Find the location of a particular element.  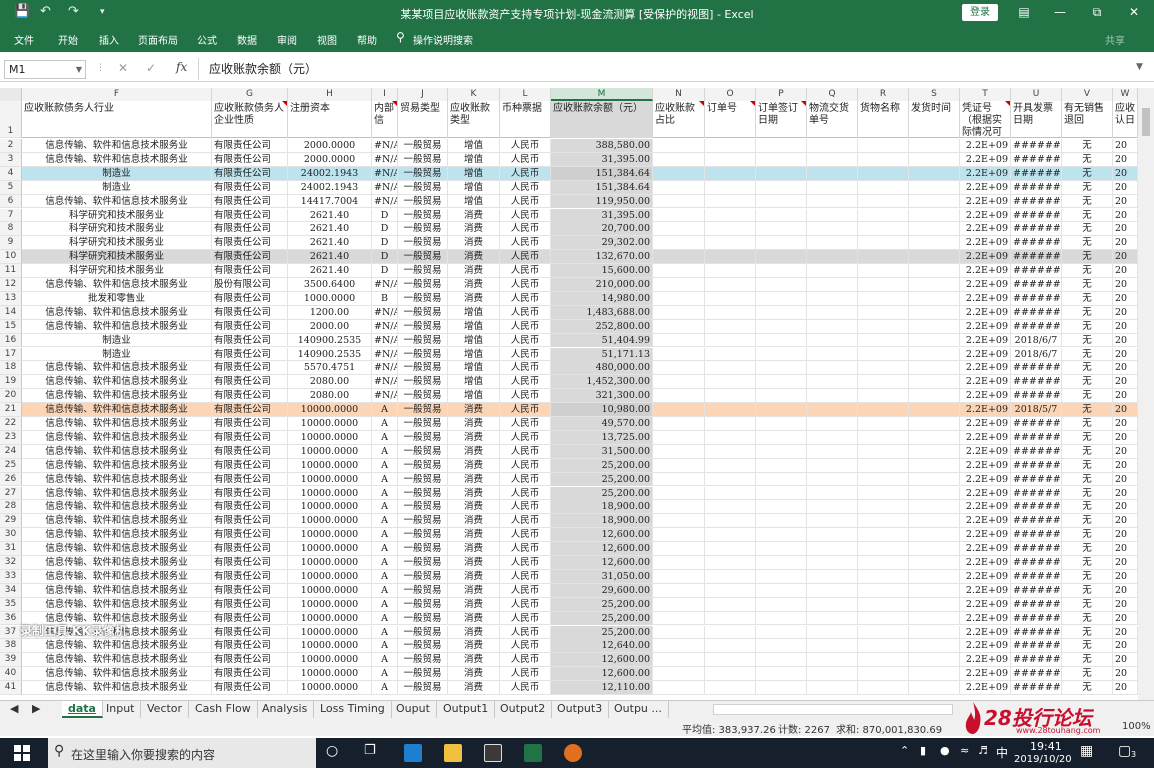

sheet-tab-analysis: Analysis is located at coordinates (285, 709).